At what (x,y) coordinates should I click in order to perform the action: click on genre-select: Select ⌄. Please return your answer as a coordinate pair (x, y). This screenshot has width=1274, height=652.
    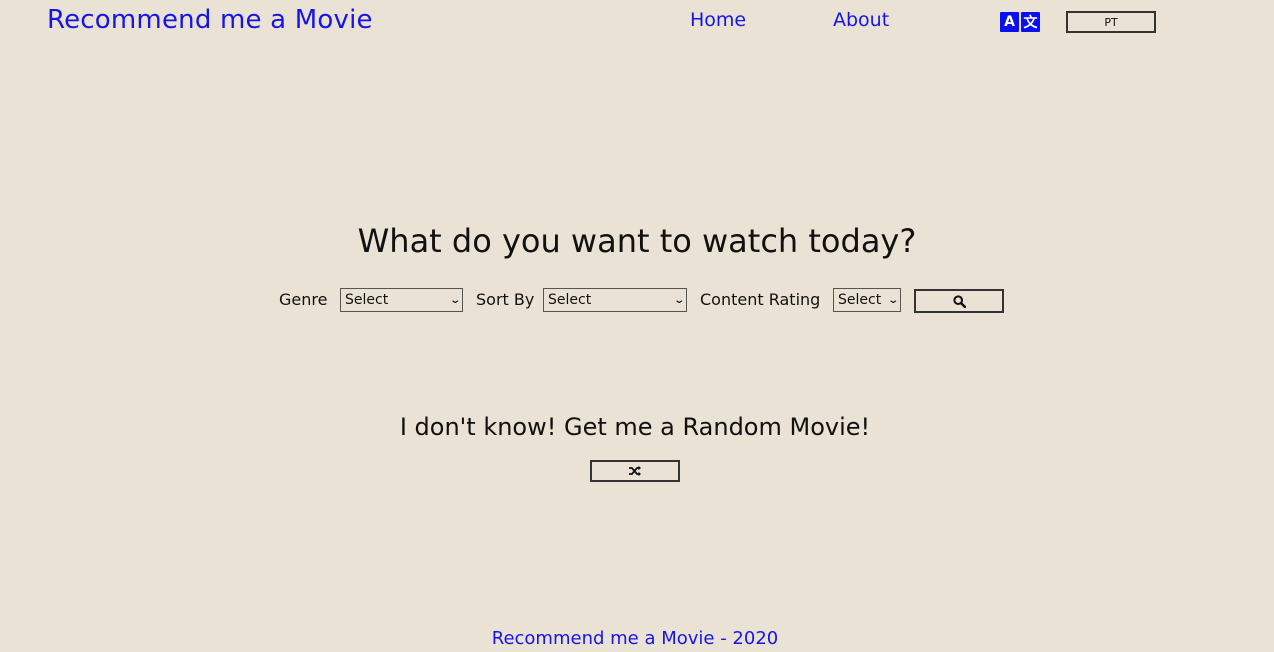
    Looking at the image, I should click on (401, 300).